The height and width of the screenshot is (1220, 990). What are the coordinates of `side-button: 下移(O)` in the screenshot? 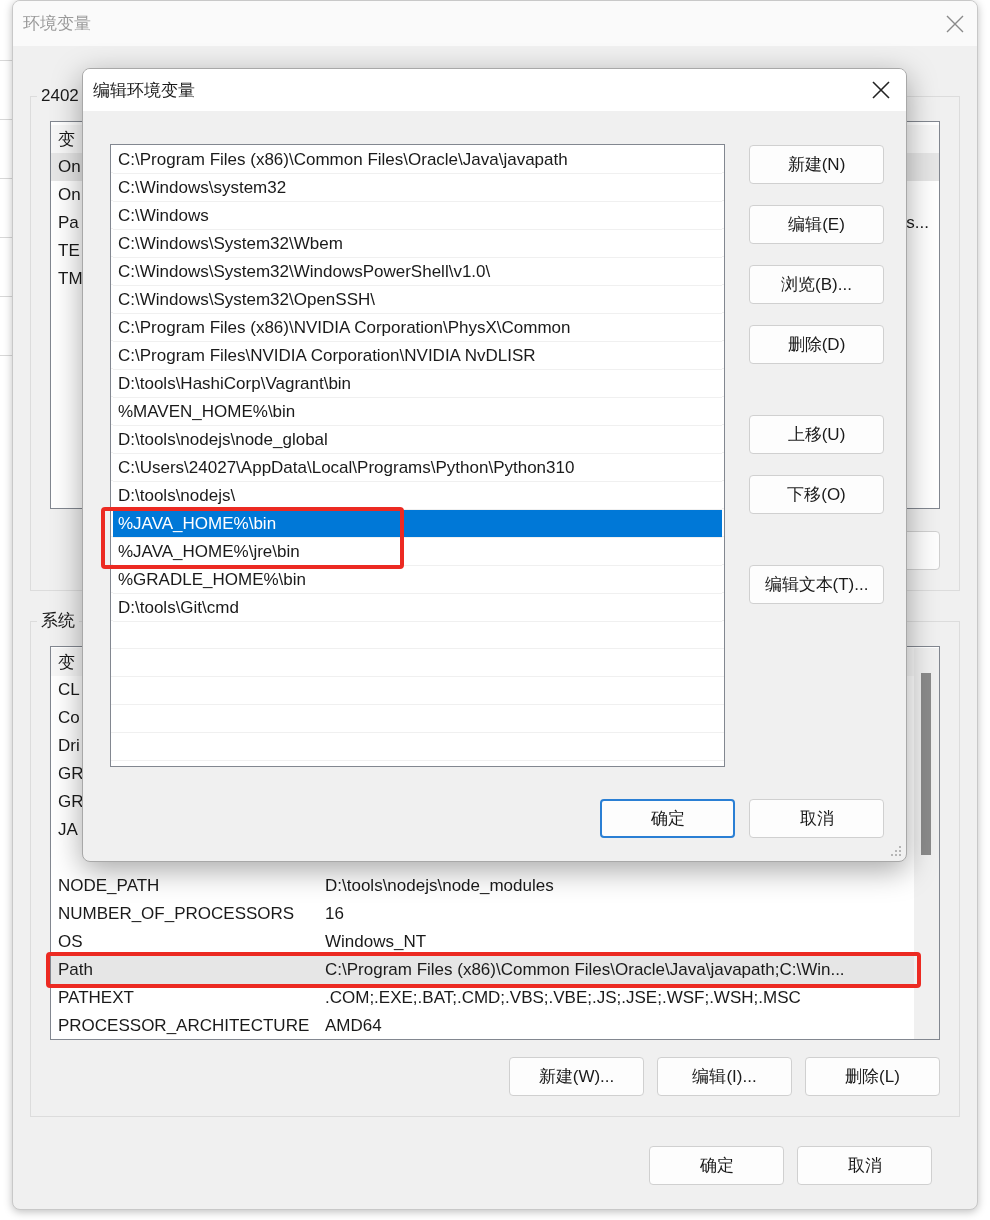 It's located at (816, 494).